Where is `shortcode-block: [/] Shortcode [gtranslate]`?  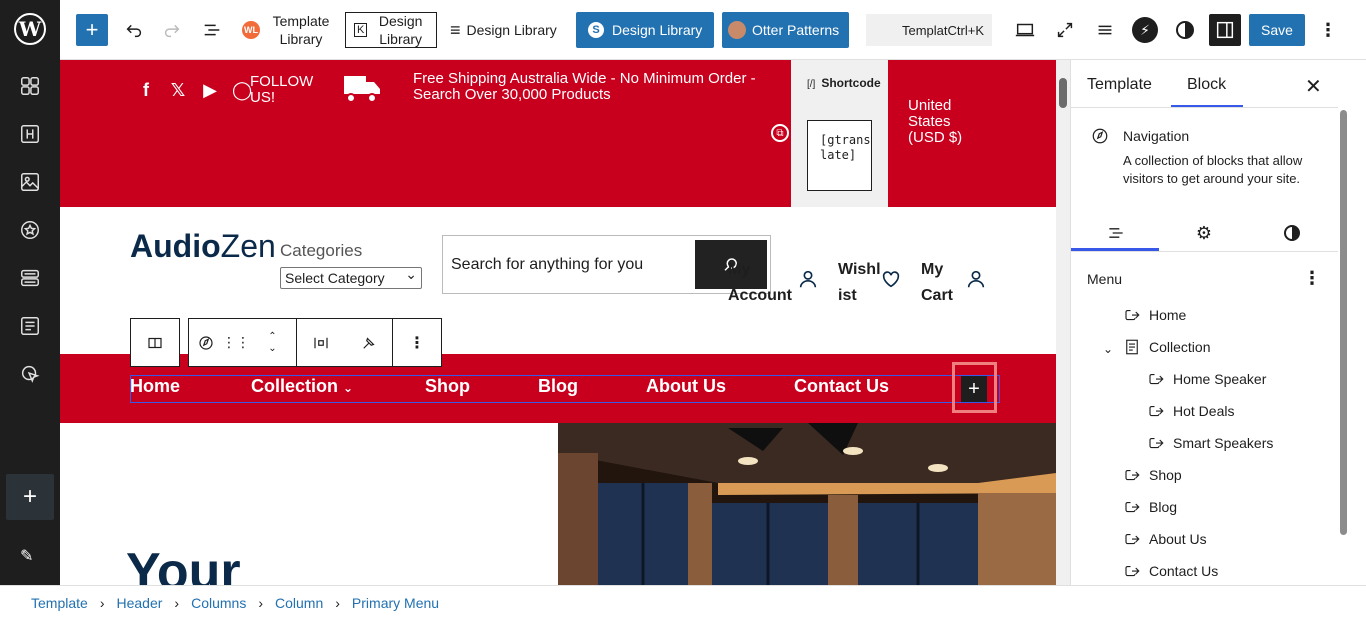 shortcode-block: [/] Shortcode [gtranslate] is located at coordinates (839, 133).